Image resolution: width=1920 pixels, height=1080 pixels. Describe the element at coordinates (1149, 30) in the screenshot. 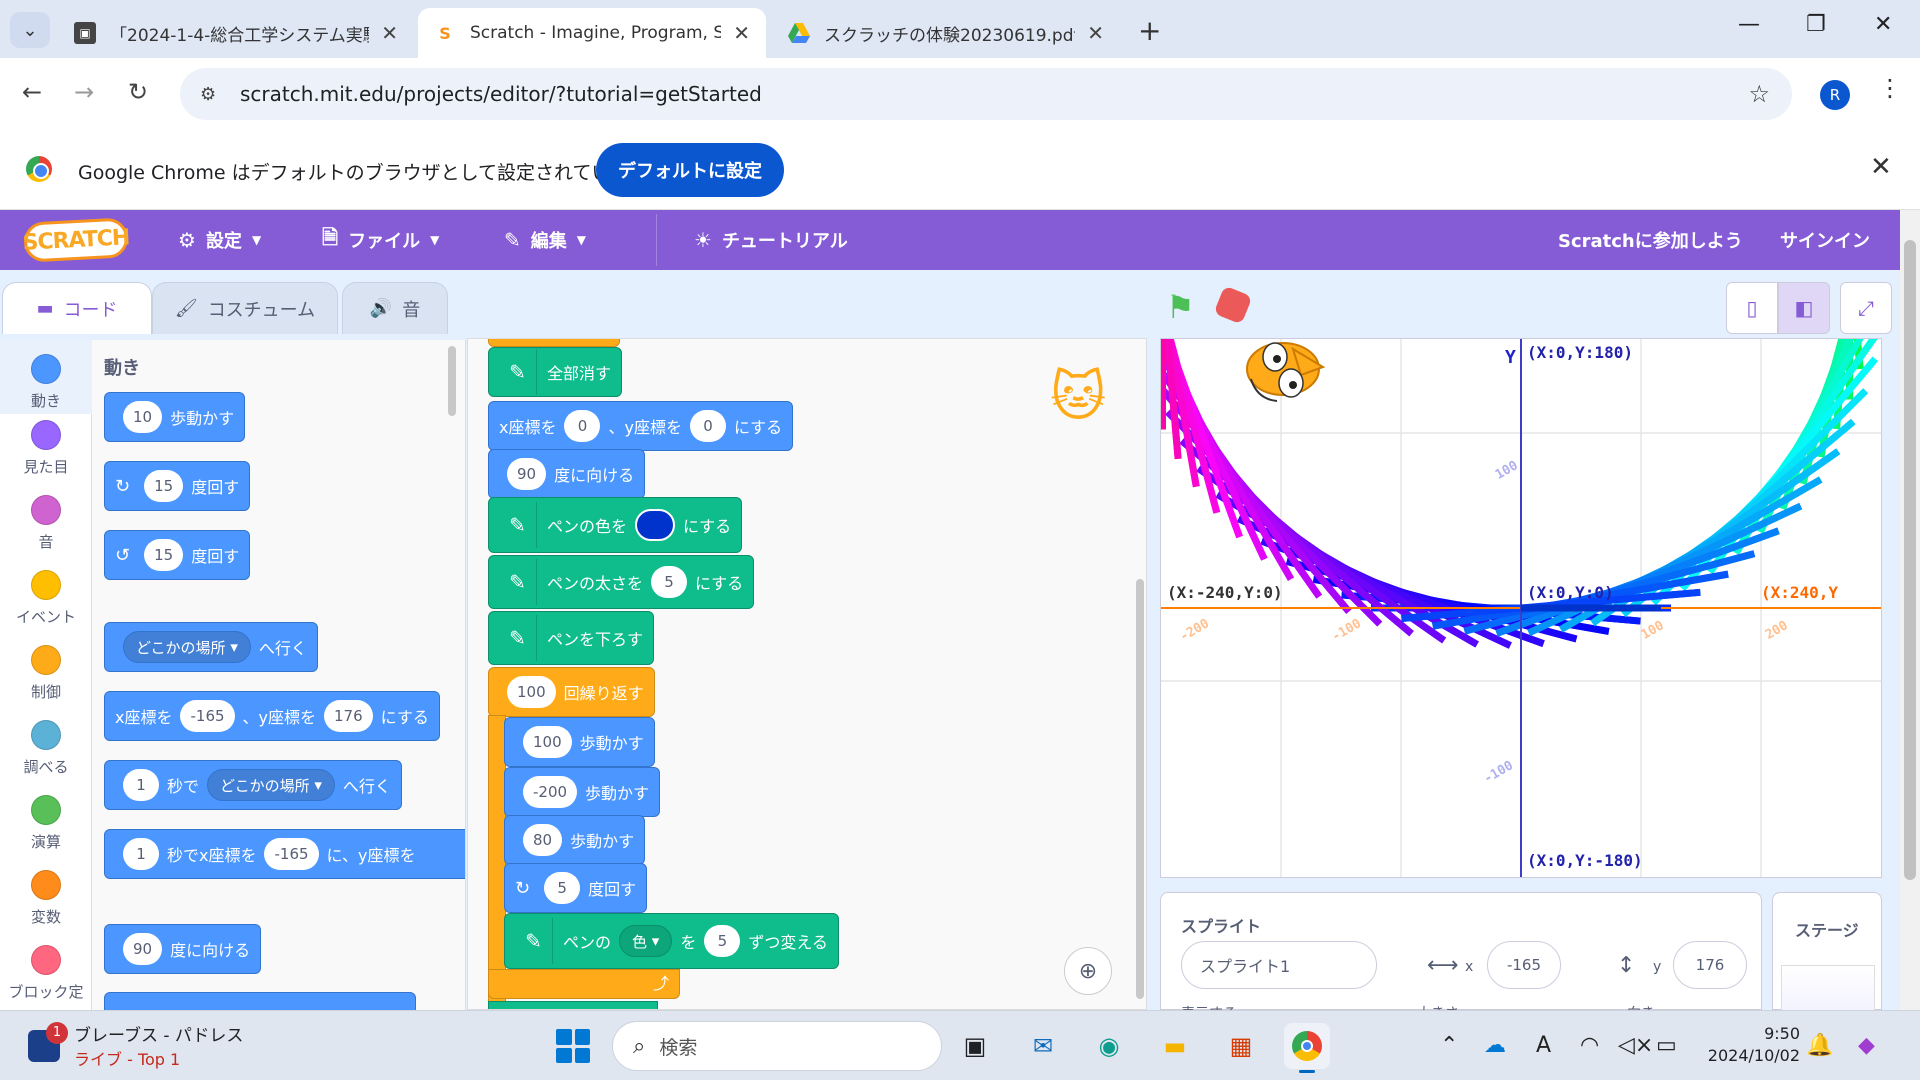

I see `new-tab-button: +` at that location.